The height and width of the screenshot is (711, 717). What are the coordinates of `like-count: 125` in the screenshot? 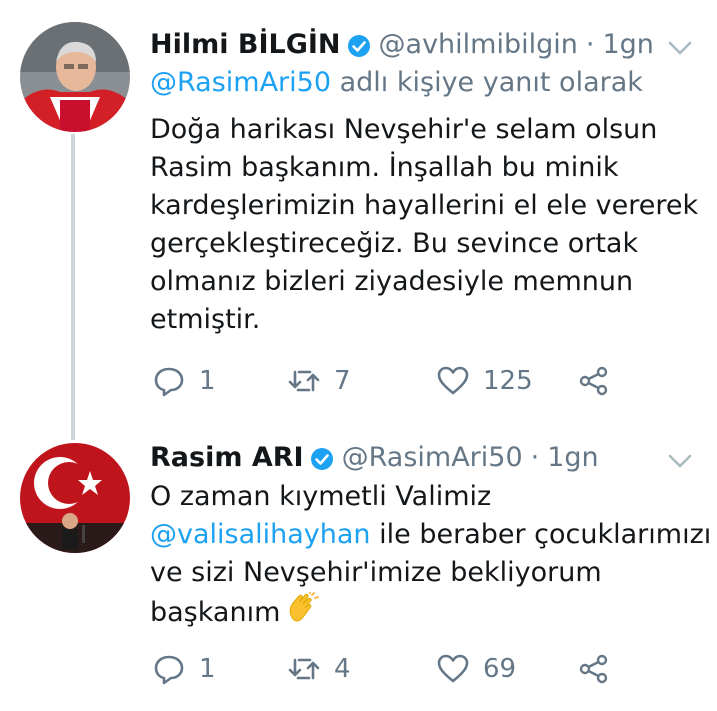 It's located at (508, 381).